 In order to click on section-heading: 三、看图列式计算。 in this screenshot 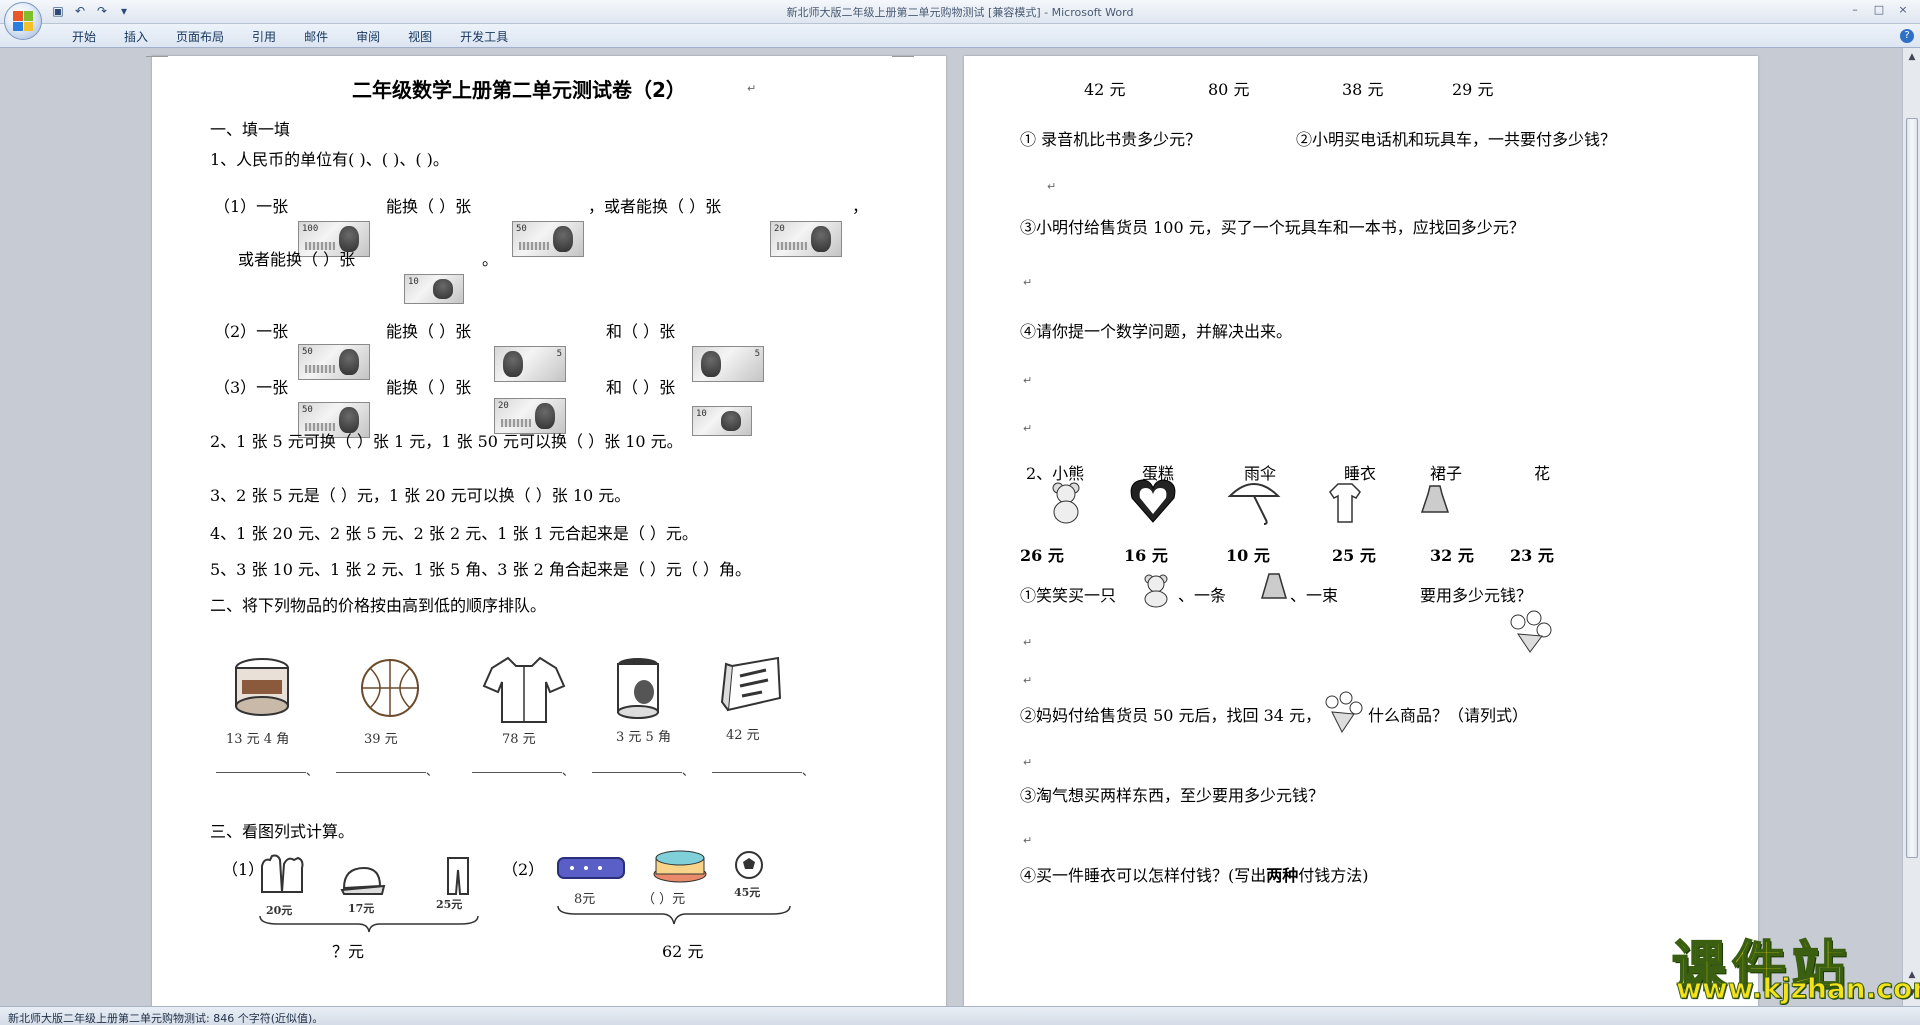, I will do `click(282, 831)`.